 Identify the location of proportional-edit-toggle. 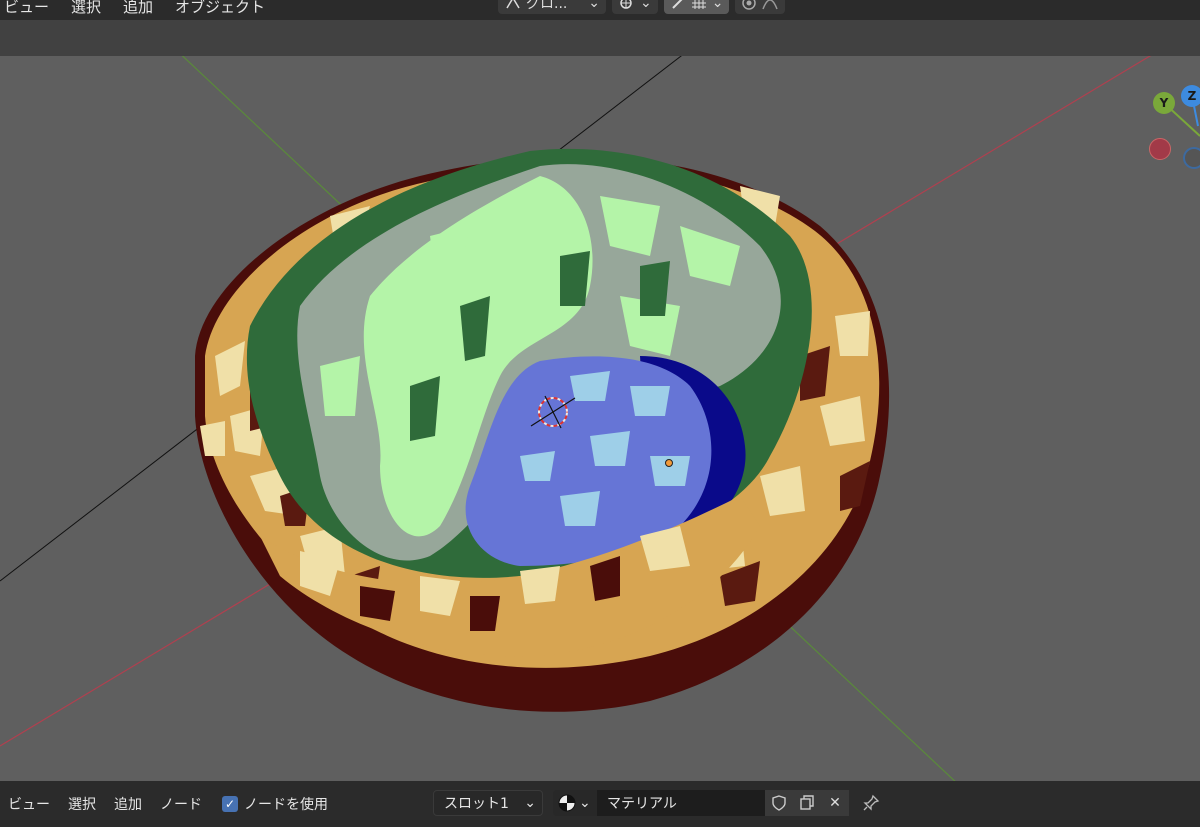
(760, 7).